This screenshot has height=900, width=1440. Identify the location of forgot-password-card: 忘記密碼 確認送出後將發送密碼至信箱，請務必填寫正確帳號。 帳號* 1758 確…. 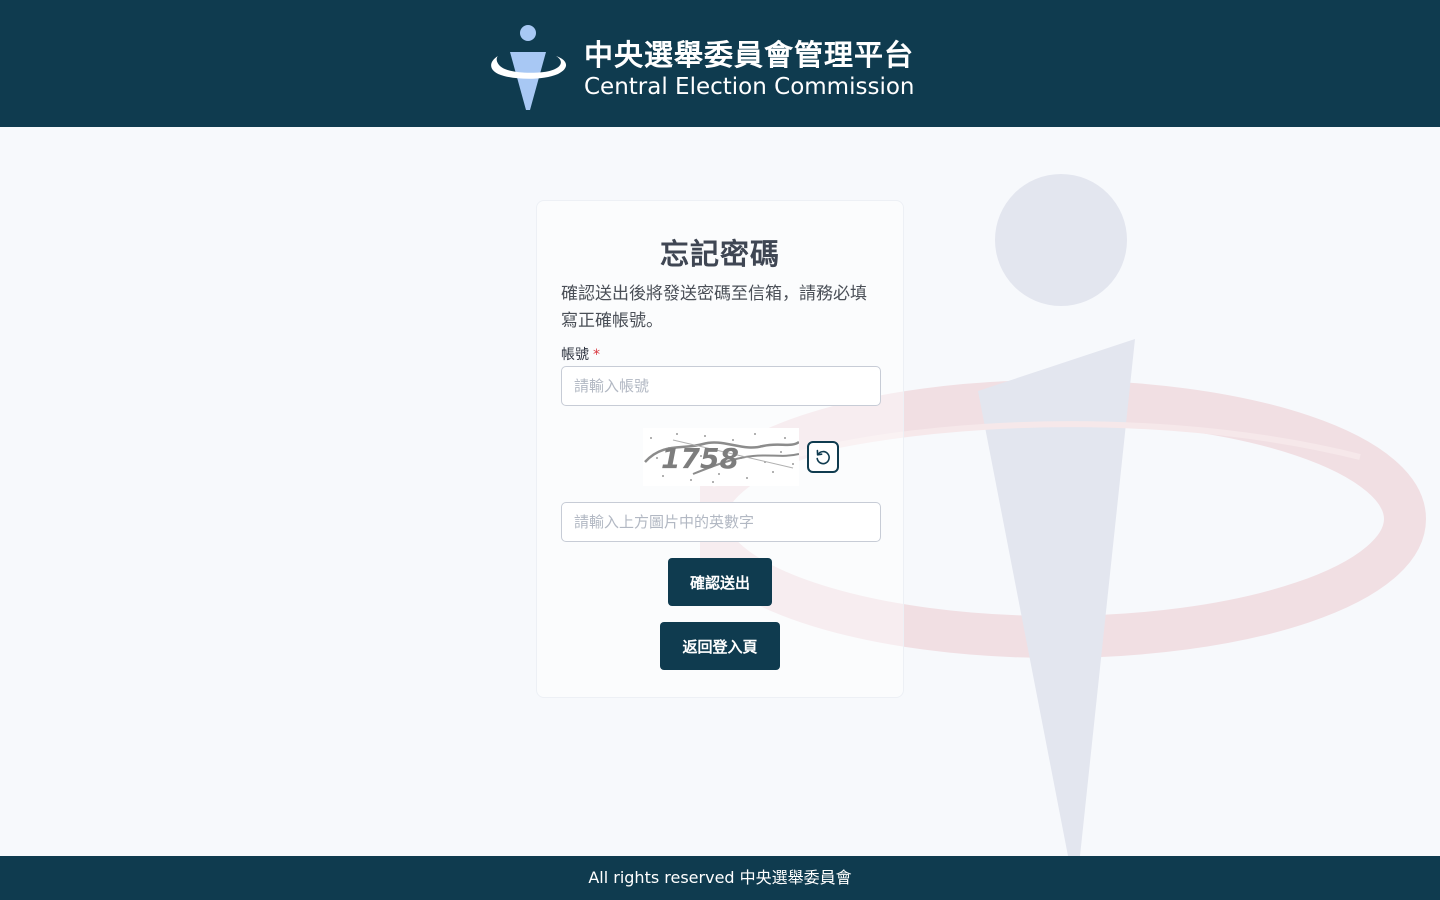
(720, 449).